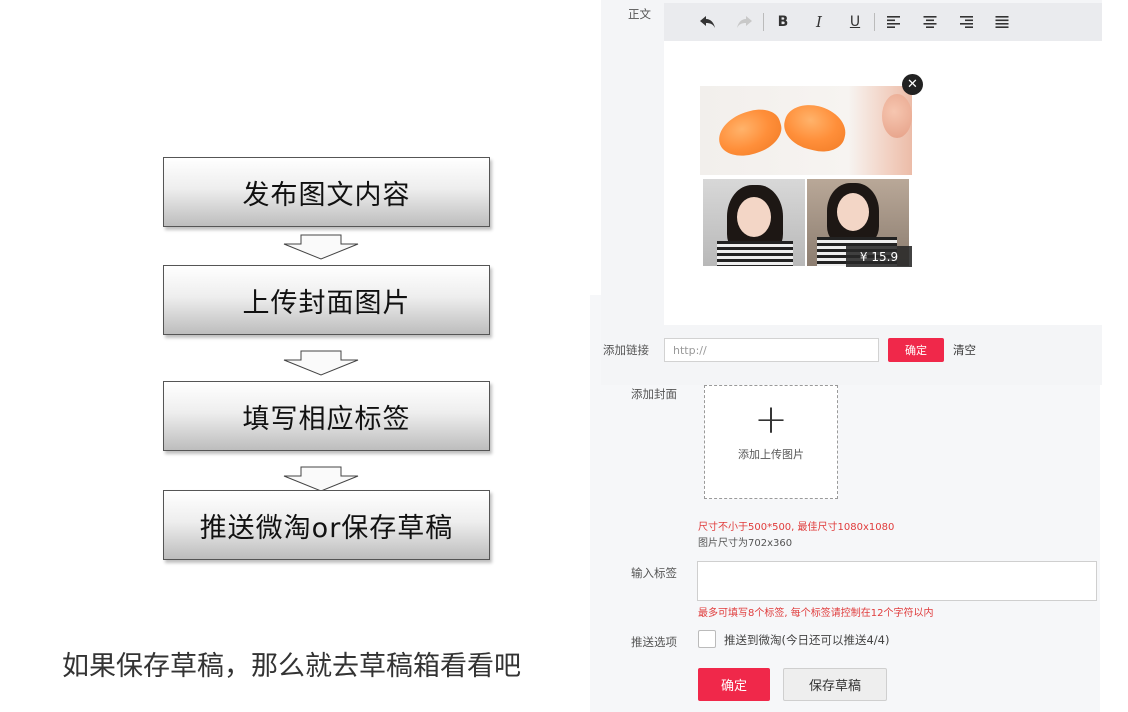 The image size is (1128, 712). Describe the element at coordinates (291, 666) in the screenshot. I see `caption-text: 如果保存草稿，那么就去草稿箱看看吧` at that location.